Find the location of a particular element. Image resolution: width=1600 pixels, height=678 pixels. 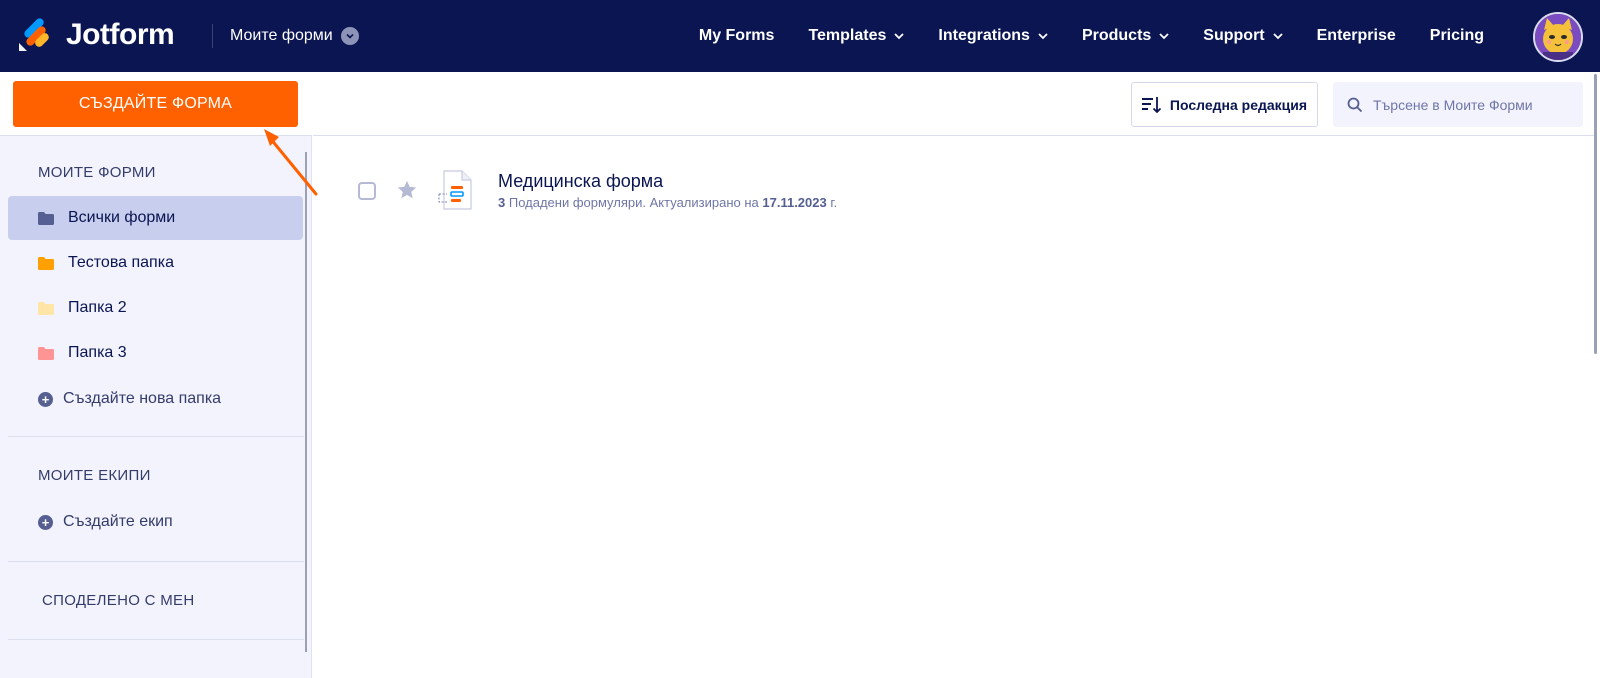

nav-integrations: Integrations is located at coordinates (993, 36).